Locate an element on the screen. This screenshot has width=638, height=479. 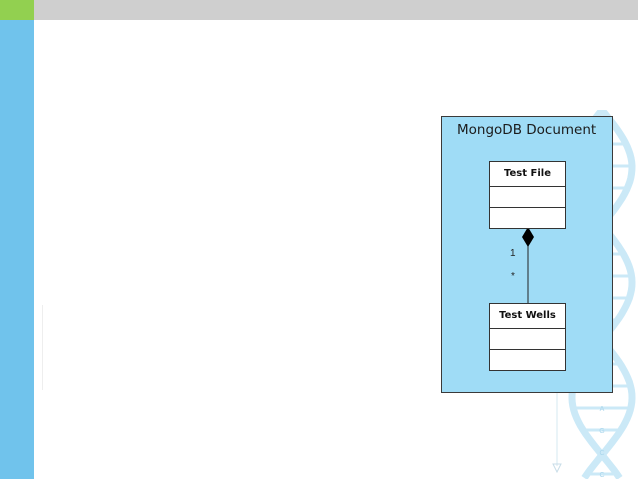
source-multiplicity: 1 is located at coordinates (513, 253).